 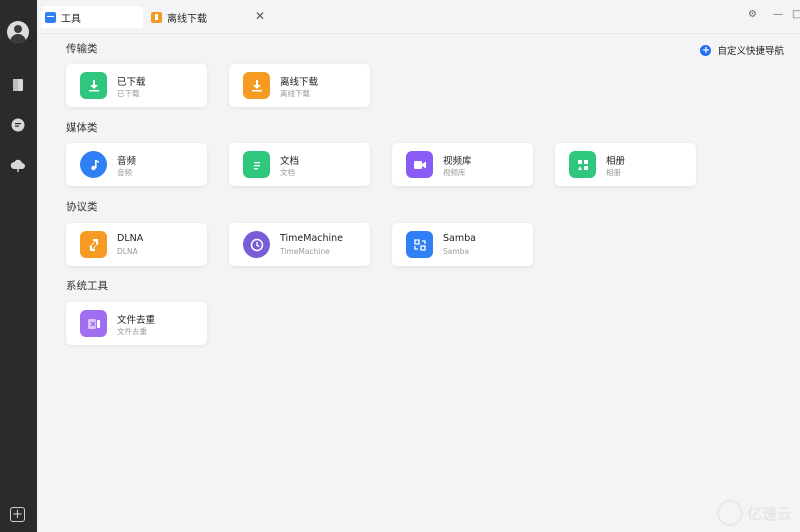 What do you see at coordinates (418, 17) in the screenshot?
I see `tab-bar: 工具 离线下载 ✕ ⚙ — □` at bounding box center [418, 17].